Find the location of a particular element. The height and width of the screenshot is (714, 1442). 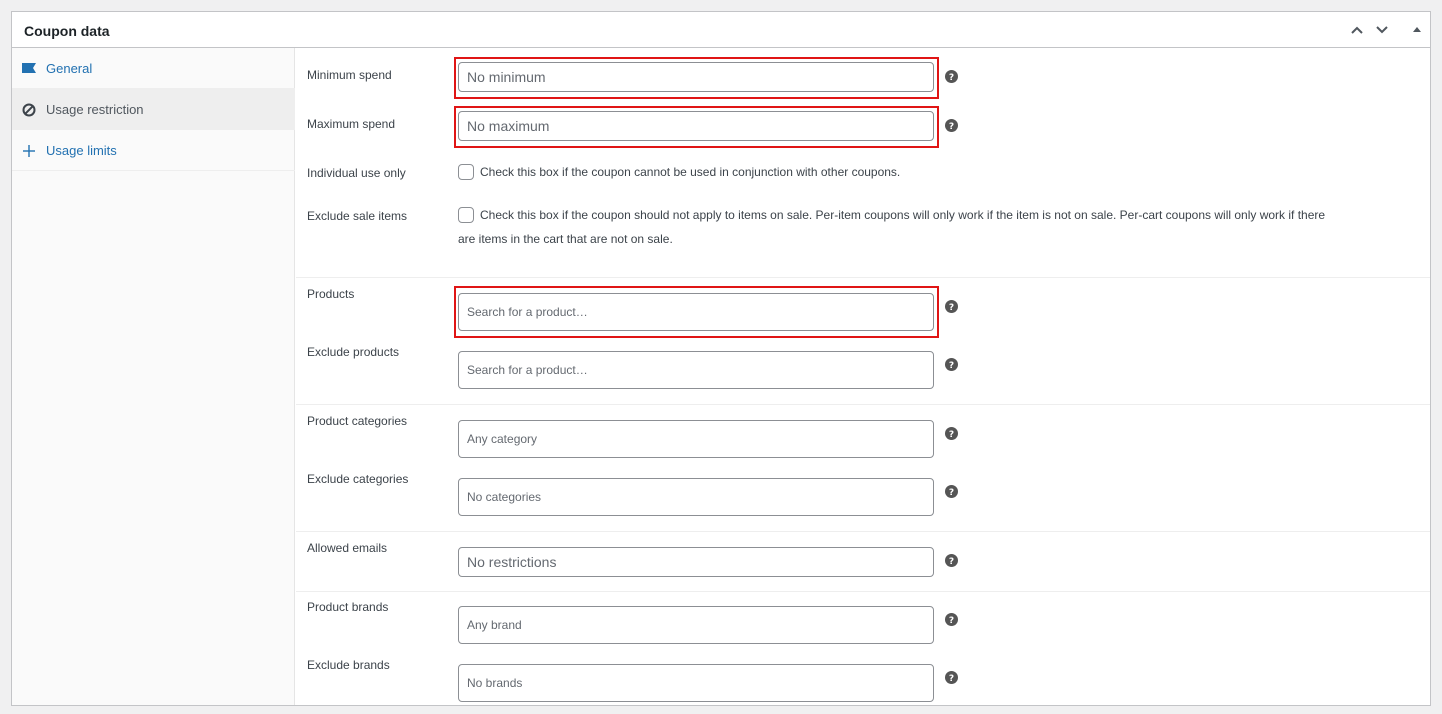

move-up-button is located at coordinates (1357, 30).